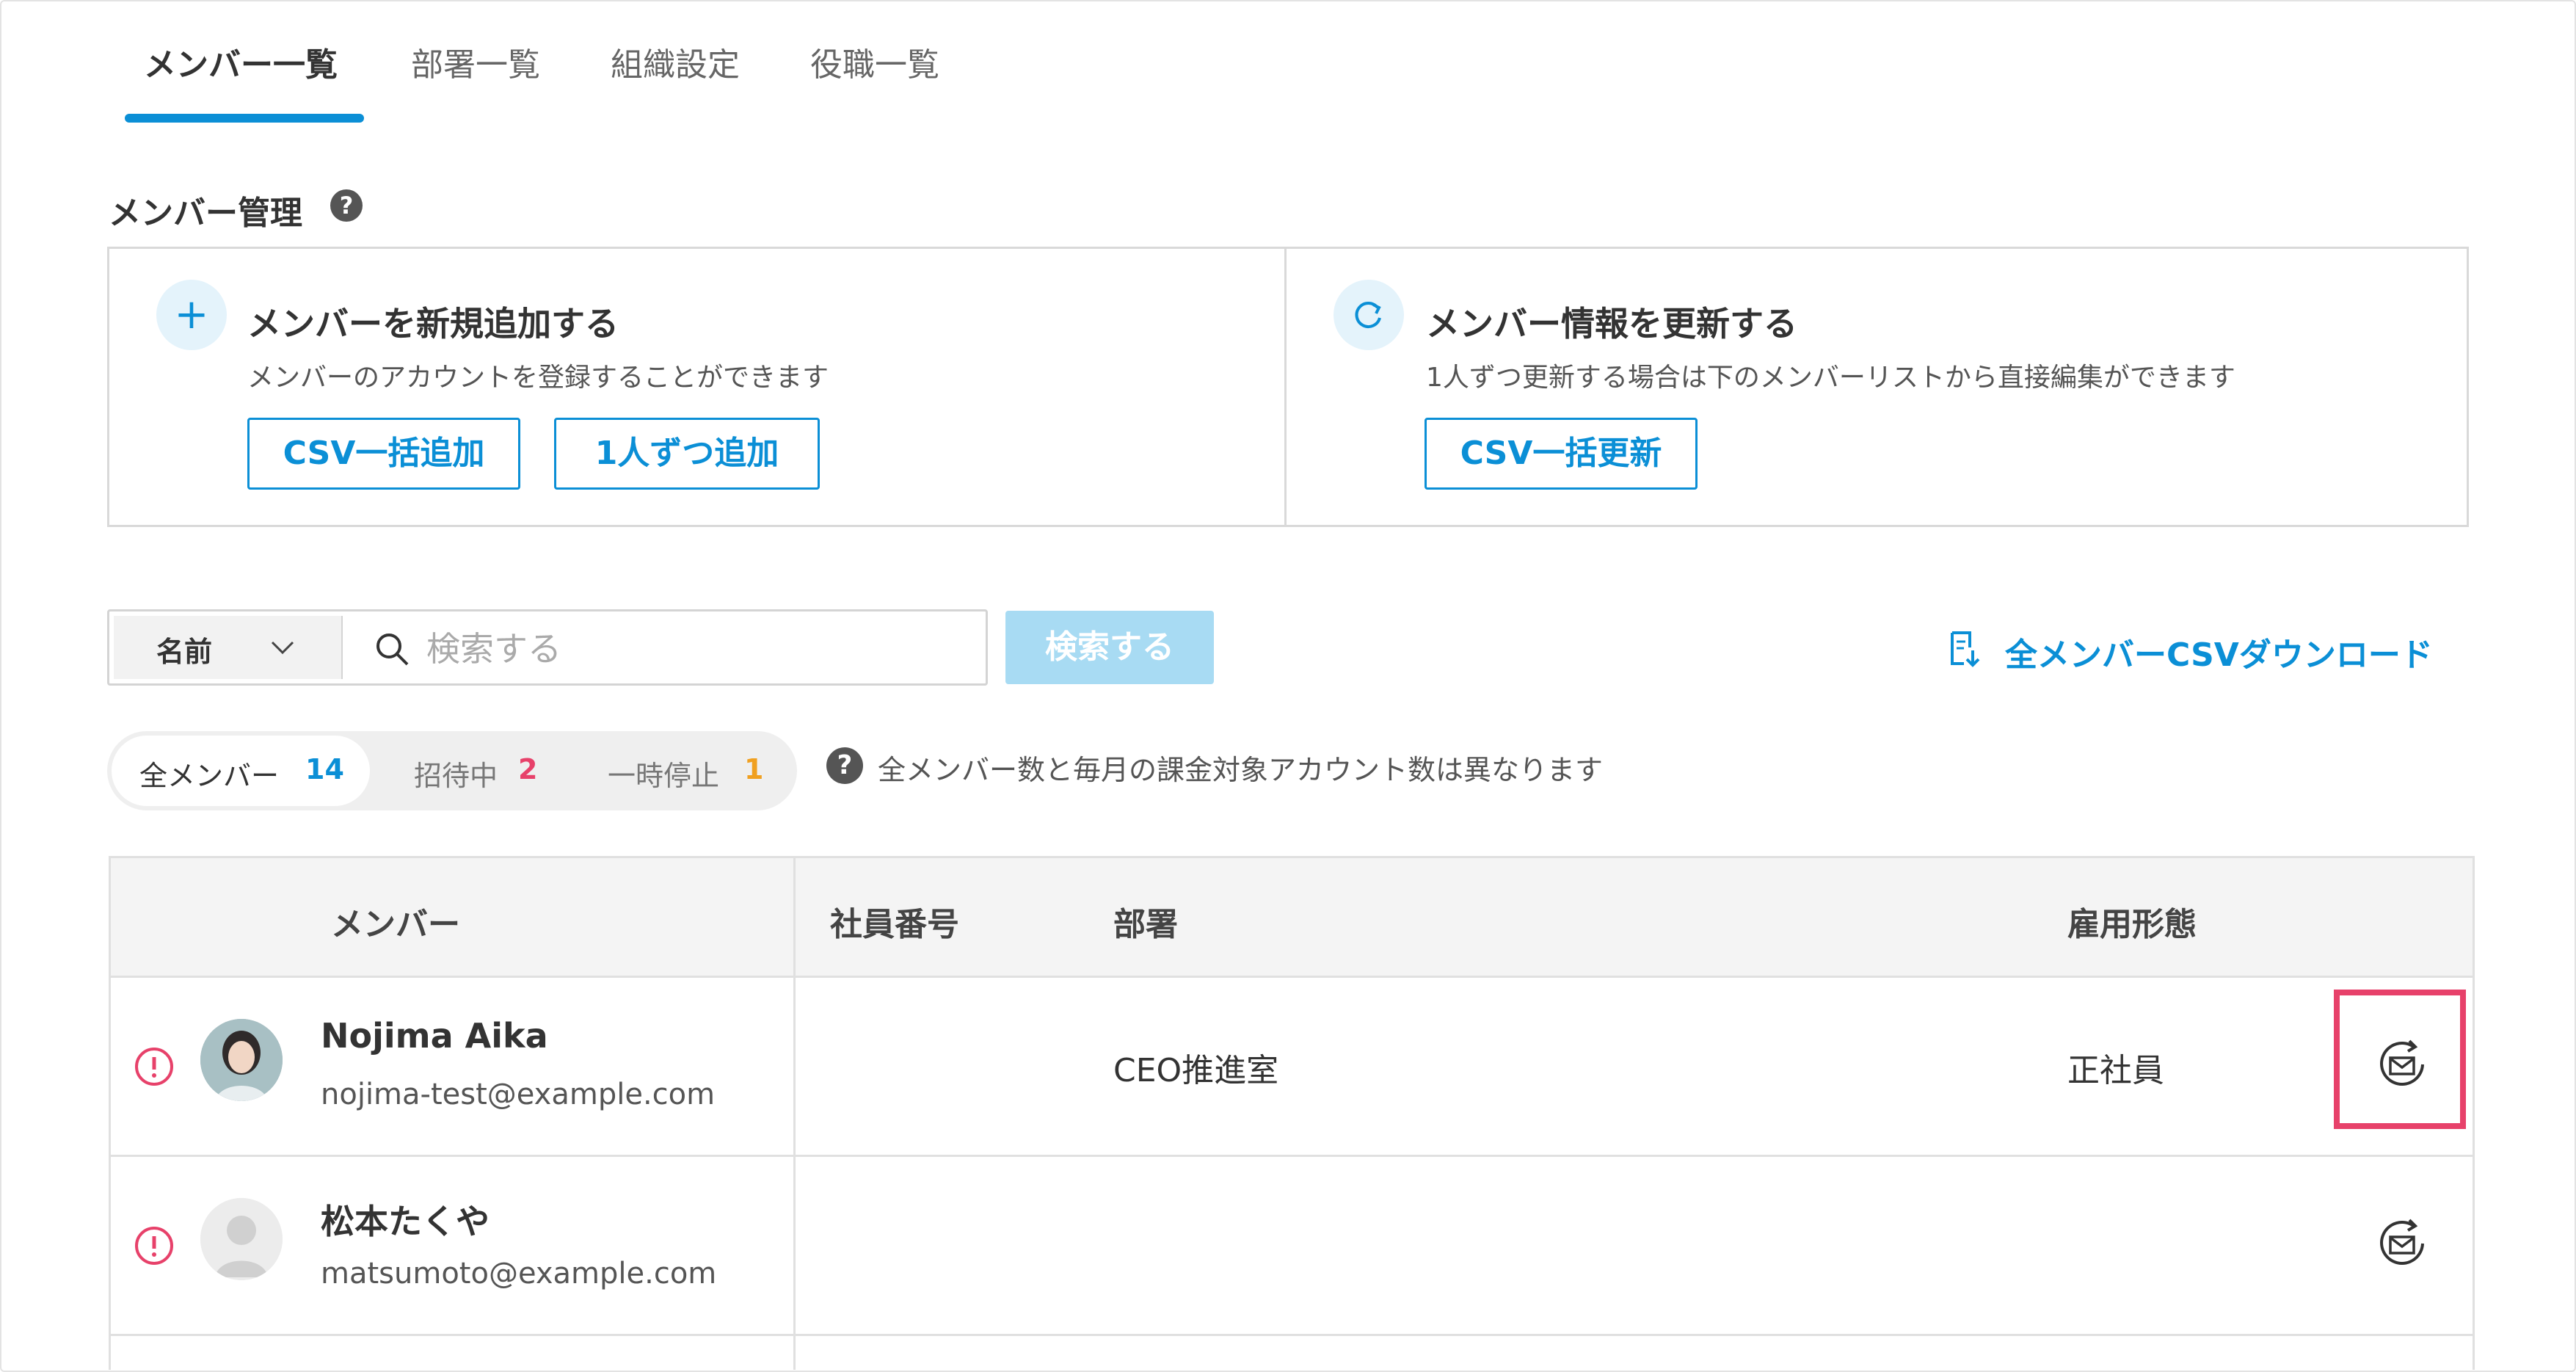 Image resolution: width=2576 pixels, height=1372 pixels. Describe the element at coordinates (1196, 1070) in the screenshot. I see `member-department: CEO推進室` at that location.